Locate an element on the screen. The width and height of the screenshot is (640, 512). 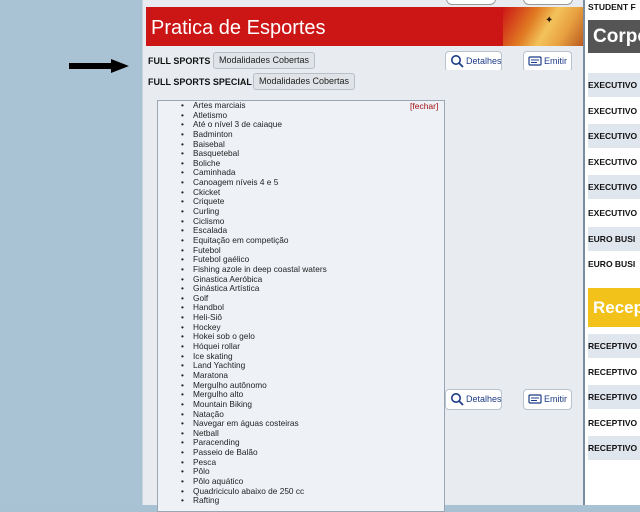
sport-list-item: Land Yachting is located at coordinates (312, 366).